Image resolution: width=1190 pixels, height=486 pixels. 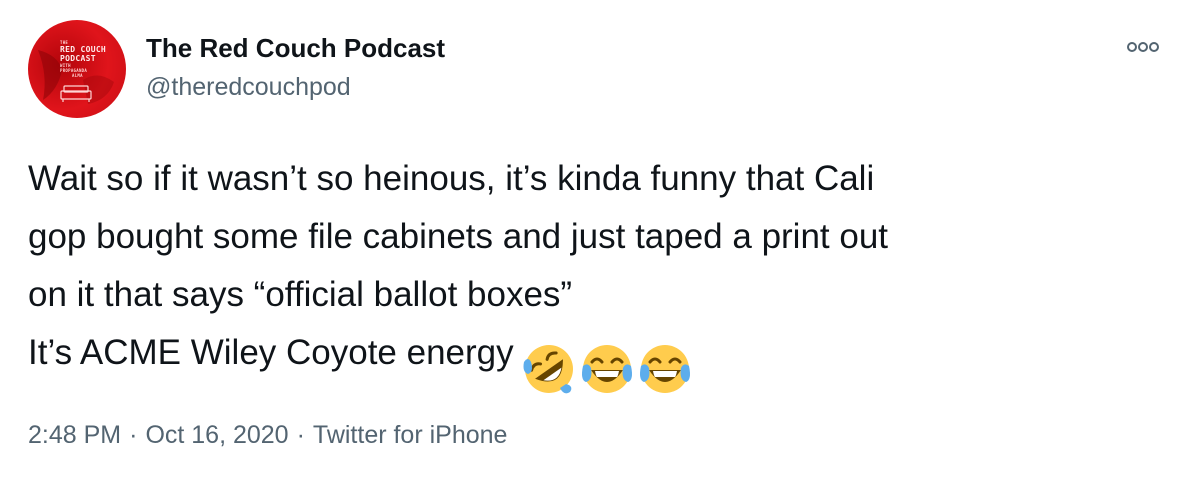 What do you see at coordinates (410, 435) in the screenshot?
I see `tweet-source: Twitter for iPhone` at bounding box center [410, 435].